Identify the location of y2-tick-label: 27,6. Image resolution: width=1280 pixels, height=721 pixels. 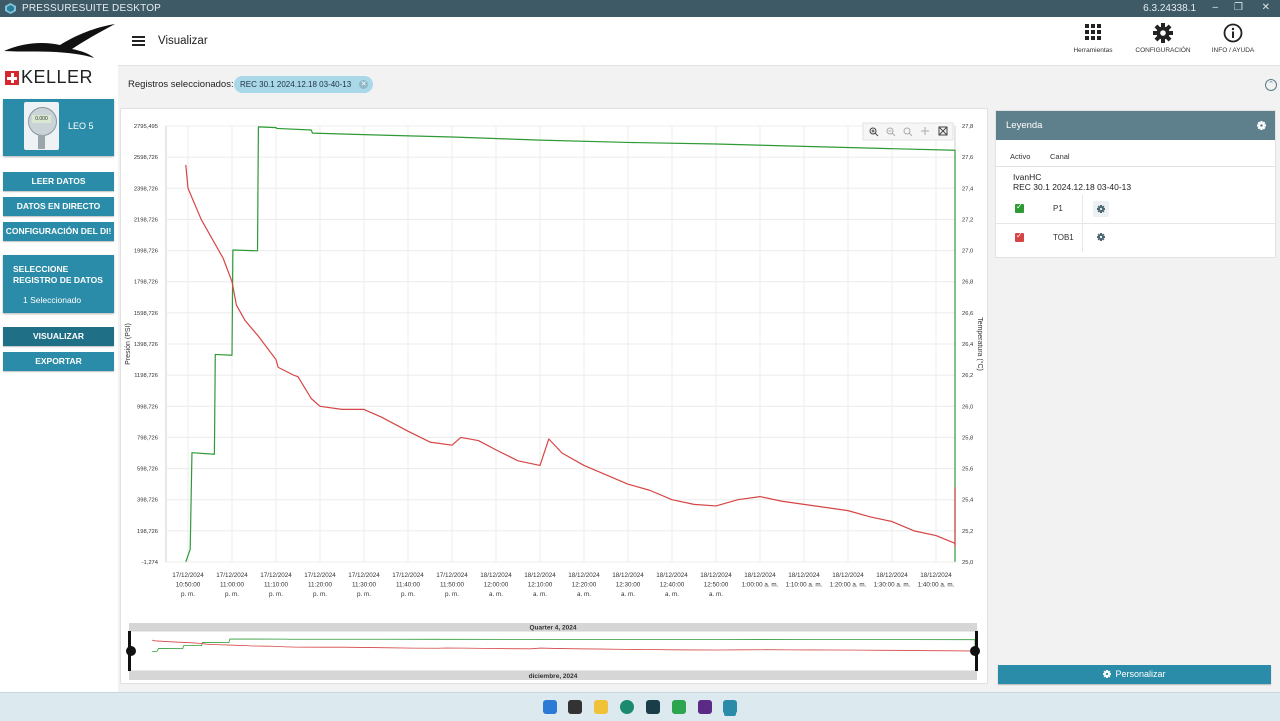
(967, 158).